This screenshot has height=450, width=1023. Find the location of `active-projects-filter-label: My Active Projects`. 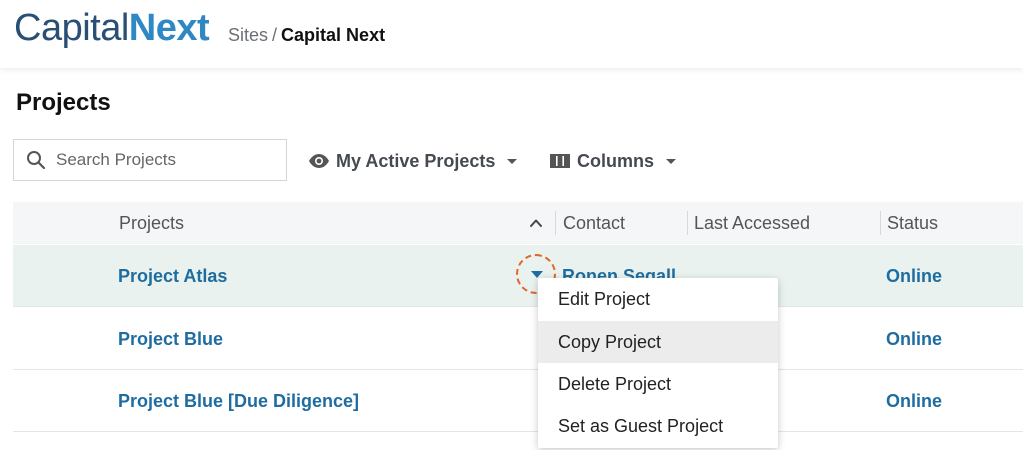

active-projects-filter-label: My Active Projects is located at coordinates (416, 160).